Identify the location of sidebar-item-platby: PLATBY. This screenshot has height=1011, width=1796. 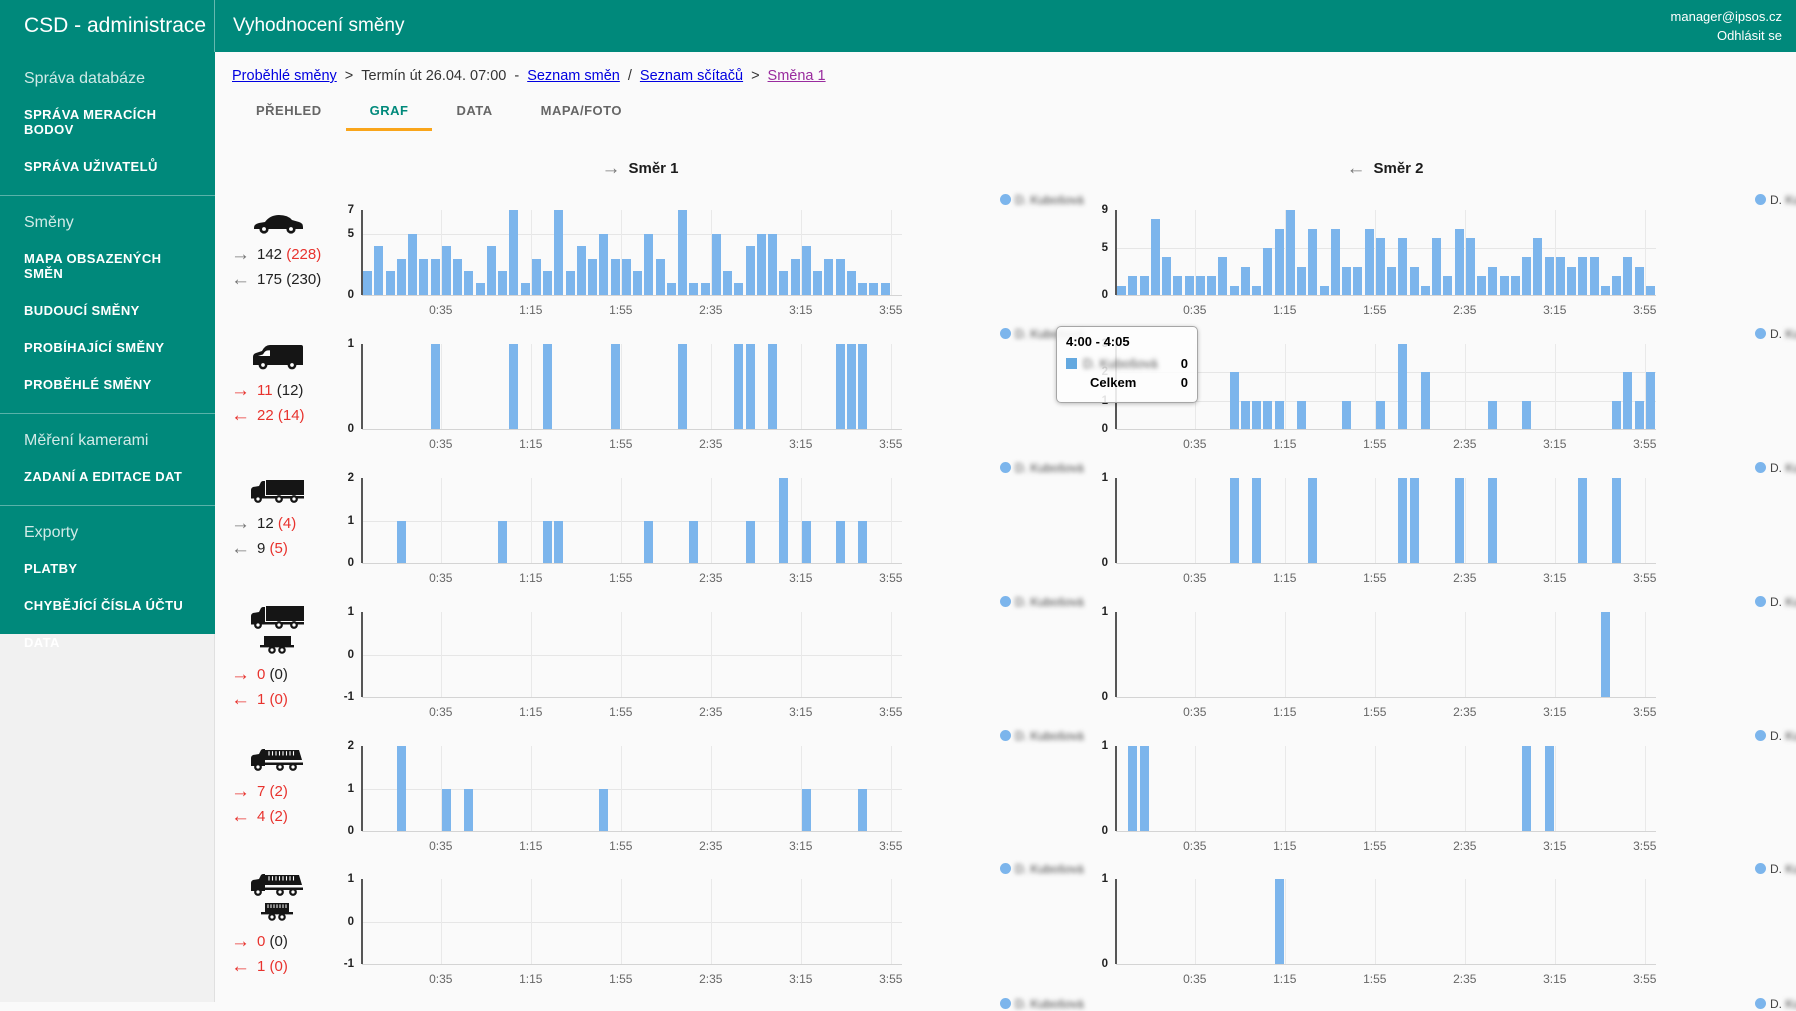
(107, 568).